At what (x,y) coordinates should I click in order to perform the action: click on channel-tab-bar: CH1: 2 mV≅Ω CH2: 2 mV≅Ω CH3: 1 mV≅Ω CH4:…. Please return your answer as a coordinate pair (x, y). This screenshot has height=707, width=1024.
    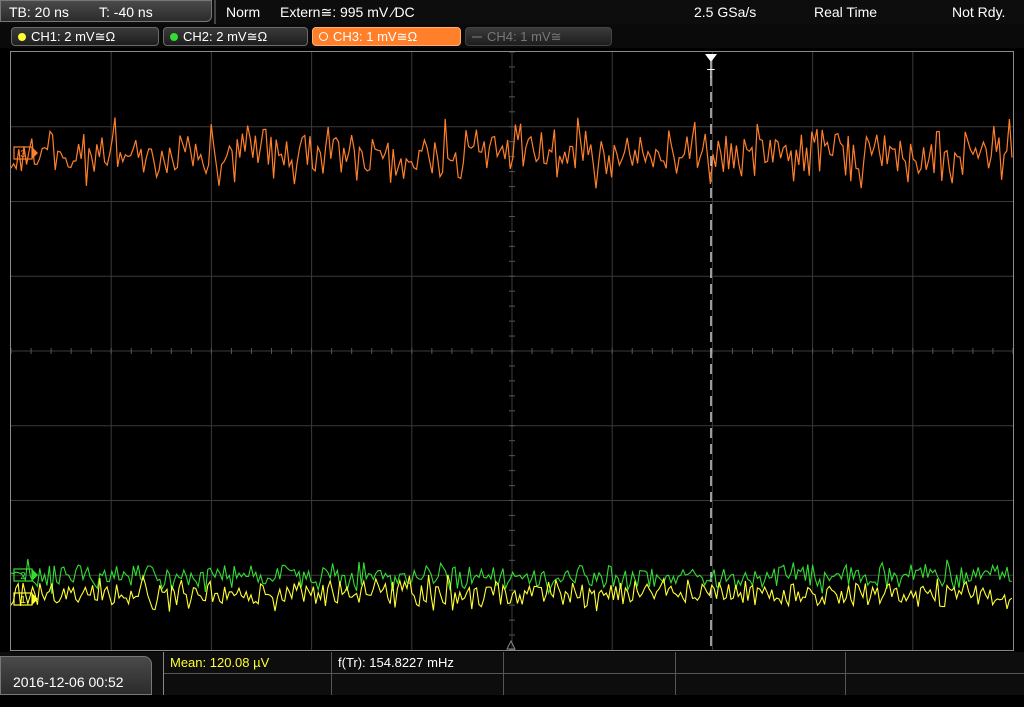
    Looking at the image, I should click on (512, 36).